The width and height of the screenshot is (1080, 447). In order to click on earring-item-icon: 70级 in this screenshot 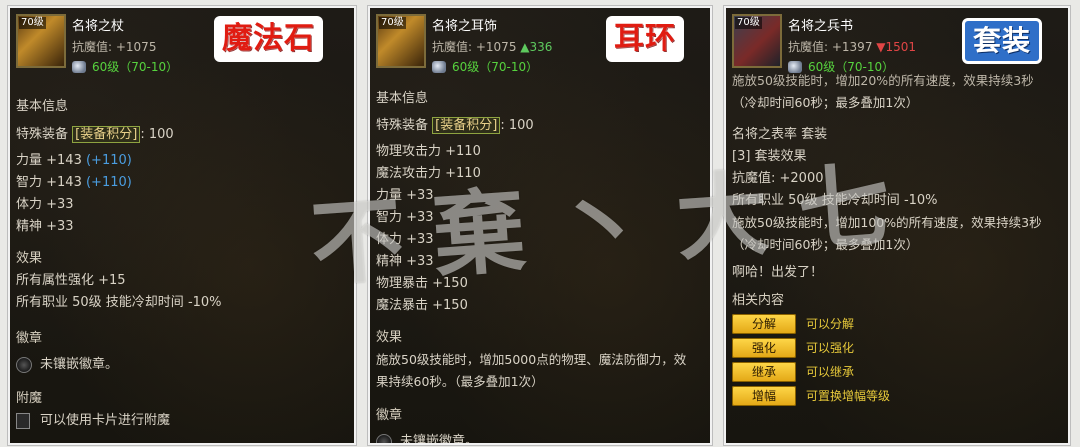, I will do `click(401, 41)`.